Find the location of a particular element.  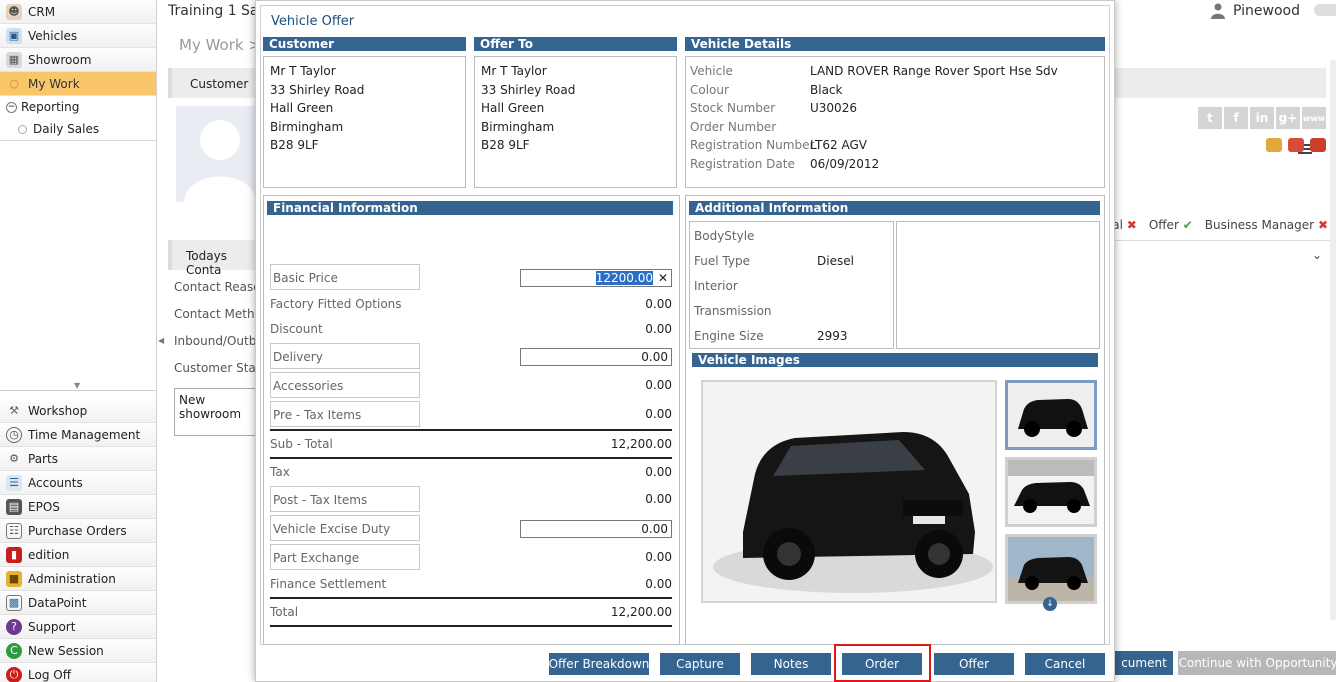

linkedin-icon: in is located at coordinates (1262, 118).